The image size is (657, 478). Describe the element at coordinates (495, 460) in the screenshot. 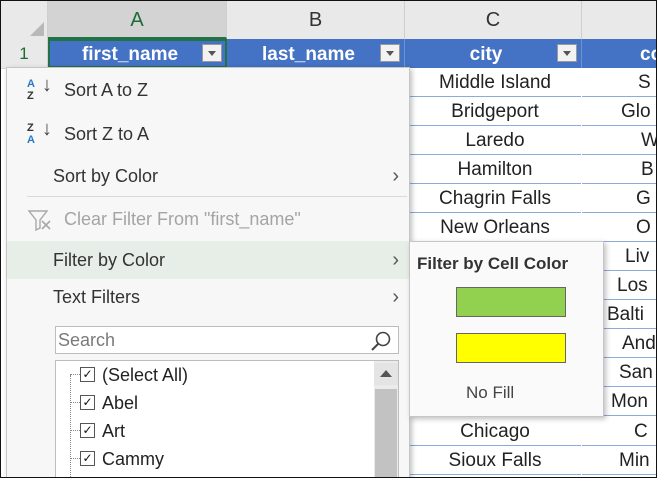

I see `table-cell: Sioux Falls` at that location.